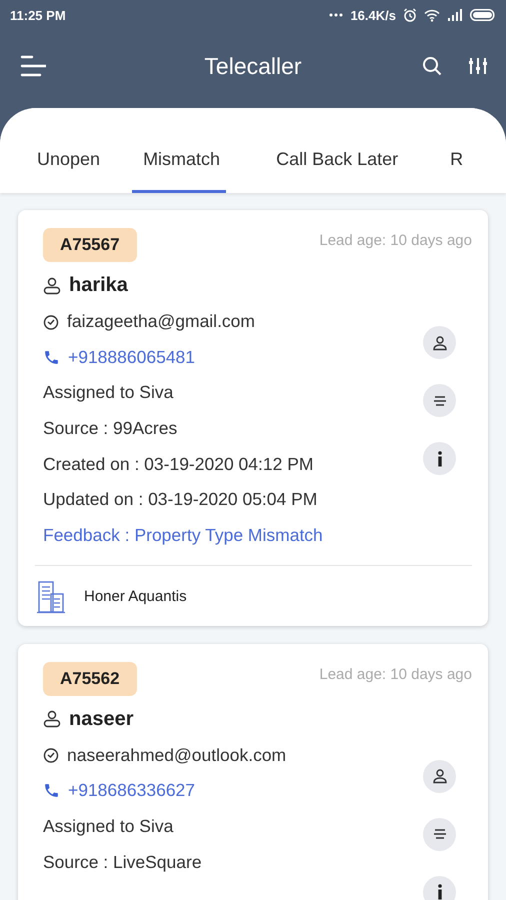  I want to click on more-dots-icon, so click(336, 15).